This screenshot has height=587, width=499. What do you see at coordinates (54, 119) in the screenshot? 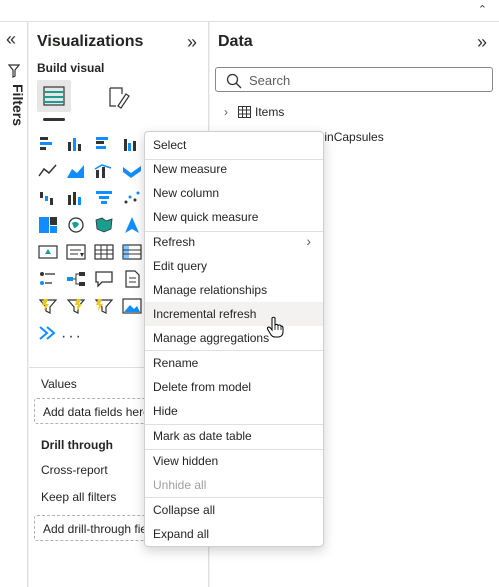
I see `selected-indicator` at bounding box center [54, 119].